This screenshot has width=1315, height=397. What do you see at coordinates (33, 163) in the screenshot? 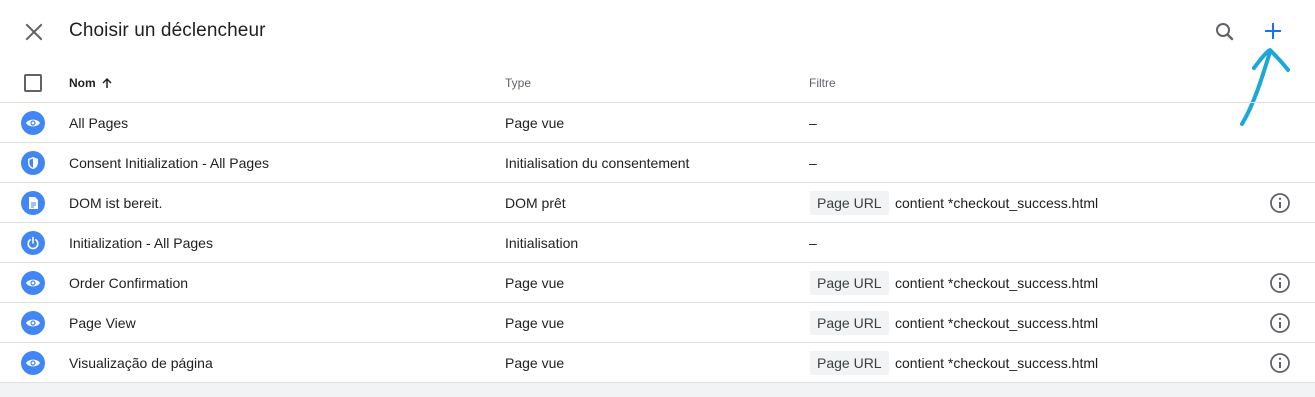
I see `shield-icon` at bounding box center [33, 163].